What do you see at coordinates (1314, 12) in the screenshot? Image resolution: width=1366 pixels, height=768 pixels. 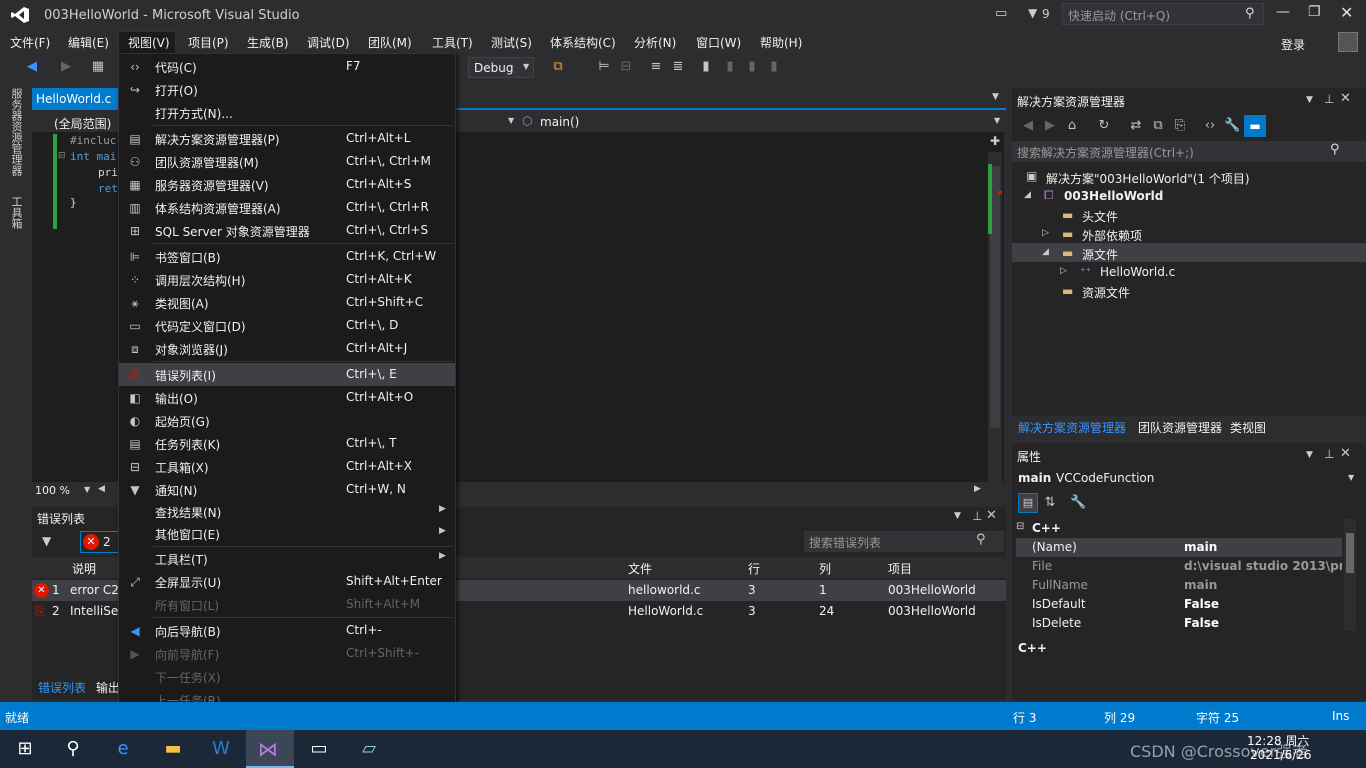 I see `maximize-button: ❐` at bounding box center [1314, 12].